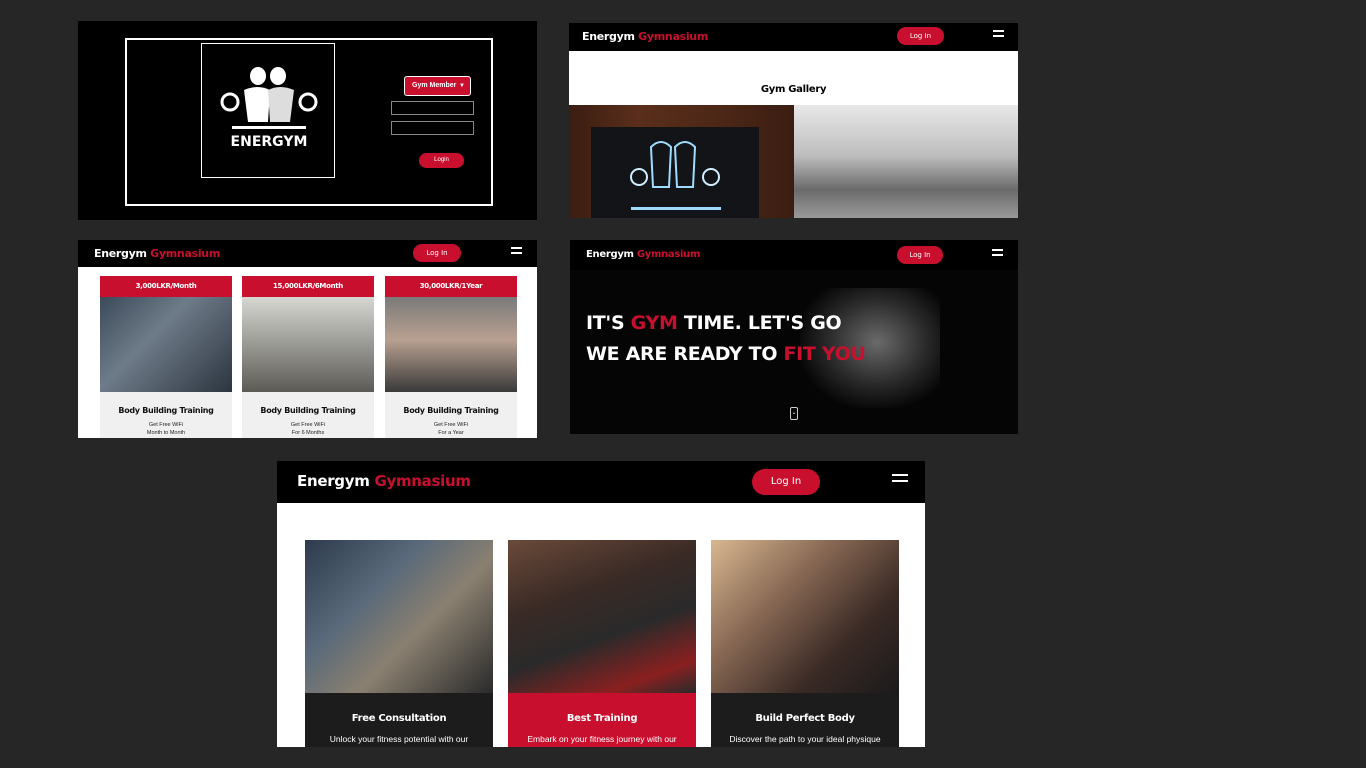  Describe the element at coordinates (432, 128) in the screenshot. I see `password-input` at that location.